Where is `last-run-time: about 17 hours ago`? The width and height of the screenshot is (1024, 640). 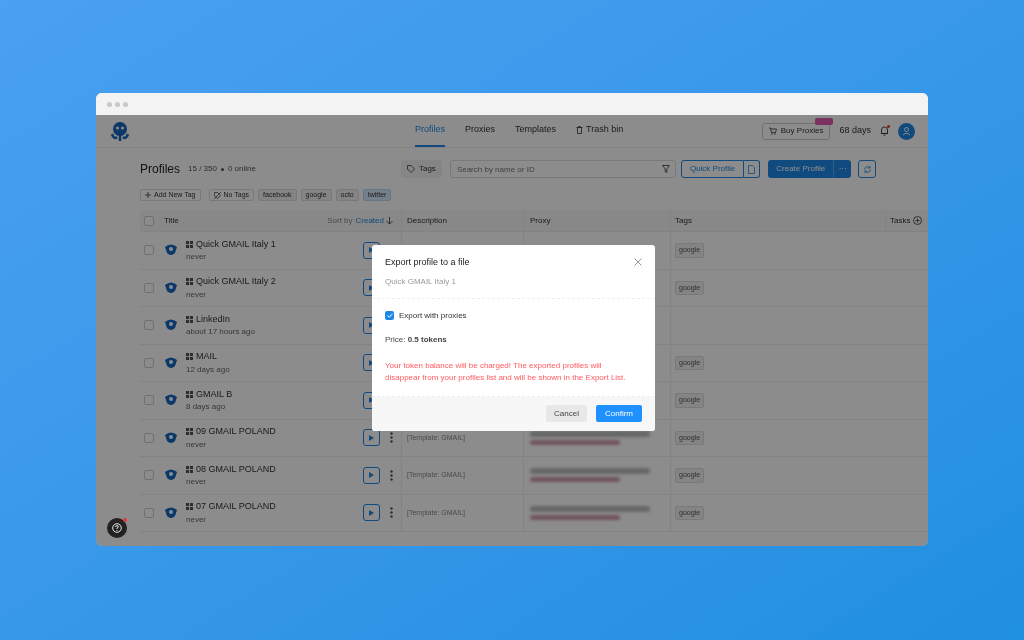 last-run-time: about 17 hours ago is located at coordinates (221, 332).